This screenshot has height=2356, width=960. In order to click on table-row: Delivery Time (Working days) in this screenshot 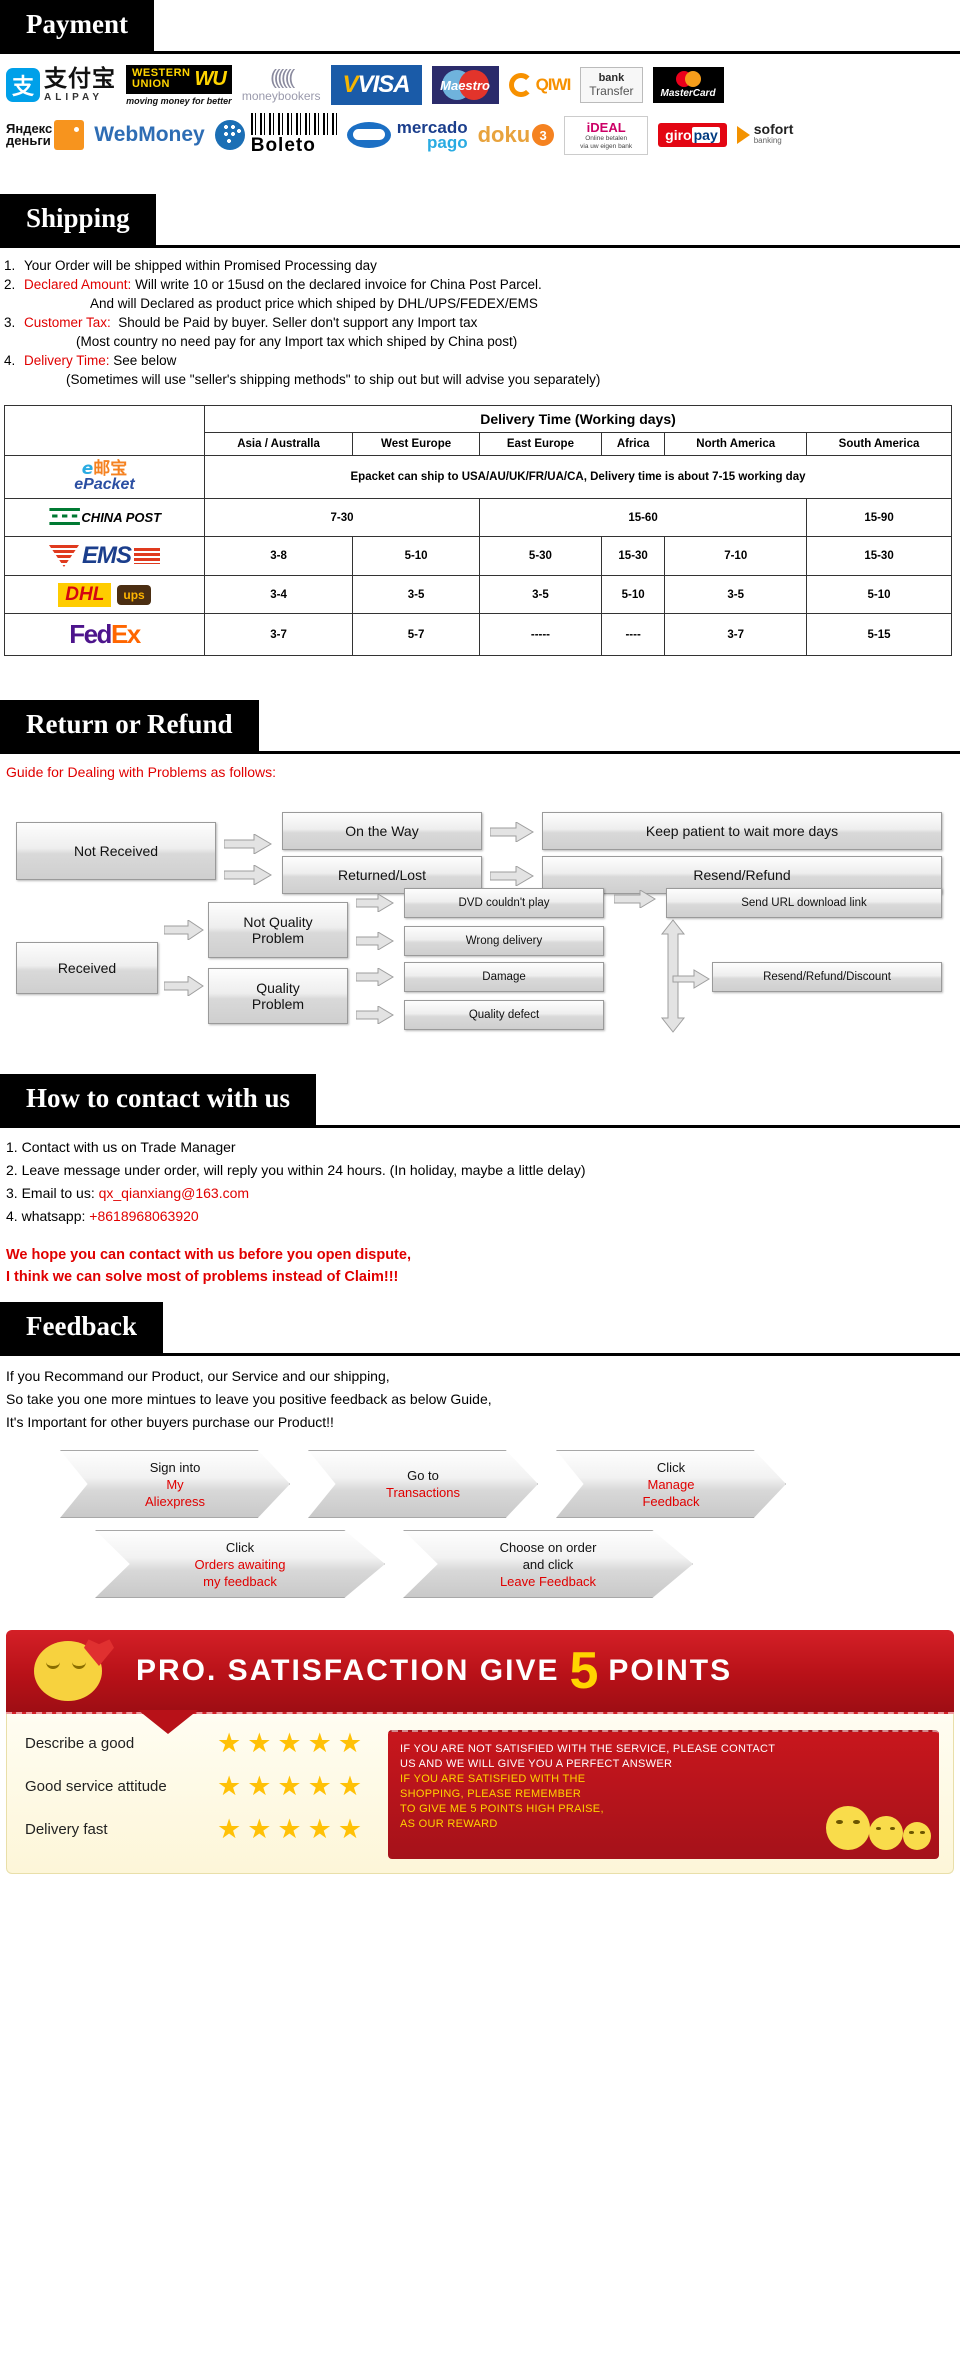, I will do `click(478, 430)`.